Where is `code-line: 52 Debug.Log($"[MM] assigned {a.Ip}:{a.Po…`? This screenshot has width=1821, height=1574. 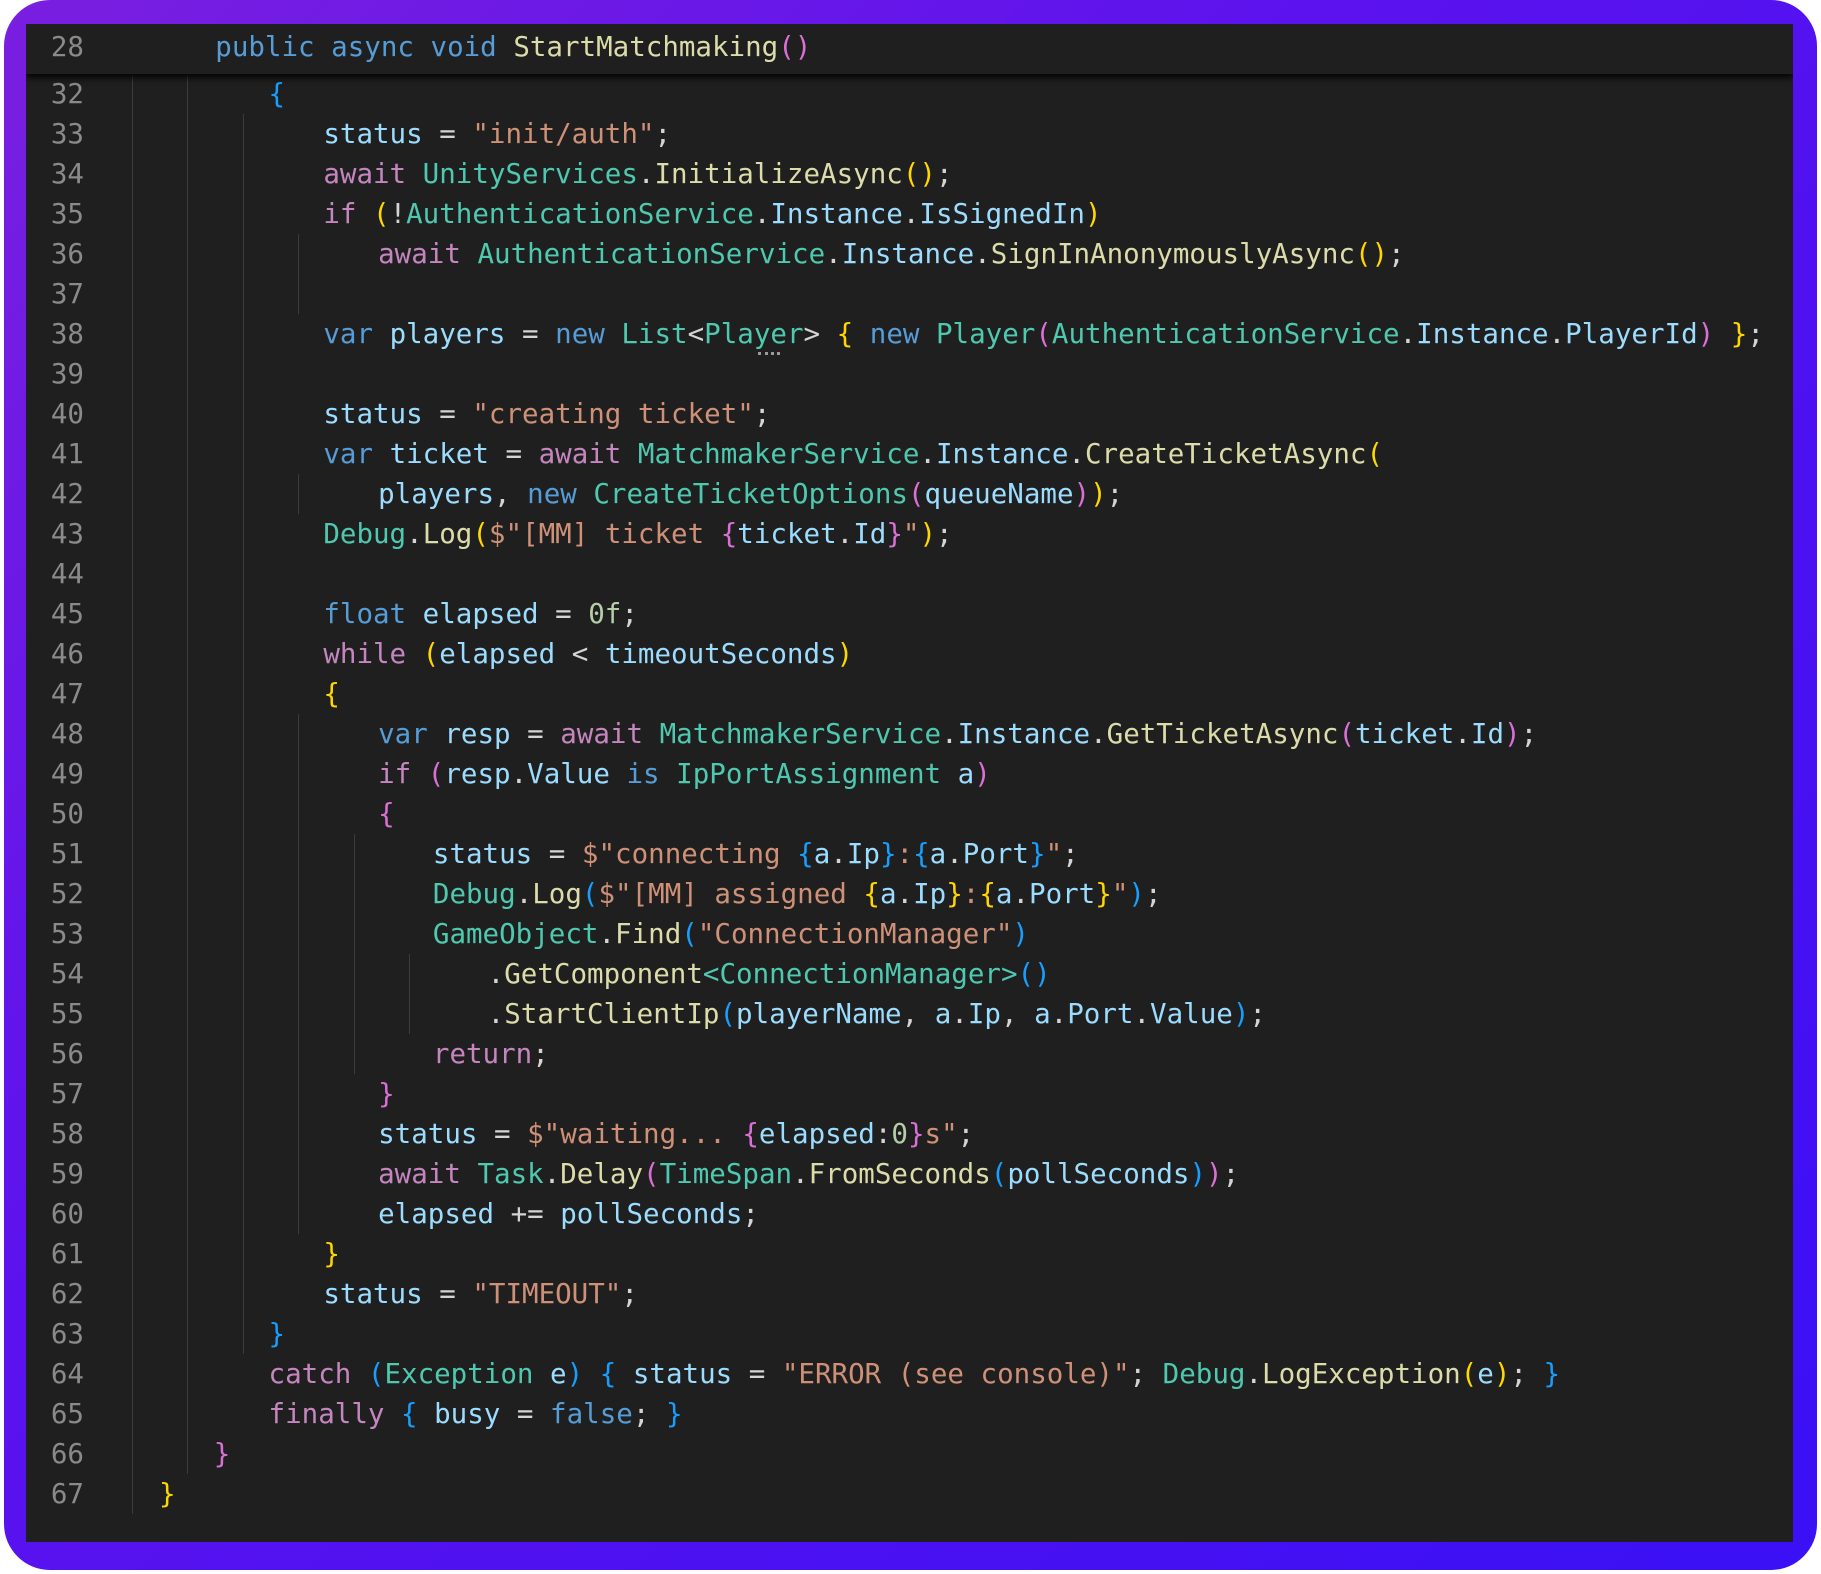
code-line: 52 Debug.Log($"[MM] assigned {a.Ip}:{a.Po… is located at coordinates (909, 894).